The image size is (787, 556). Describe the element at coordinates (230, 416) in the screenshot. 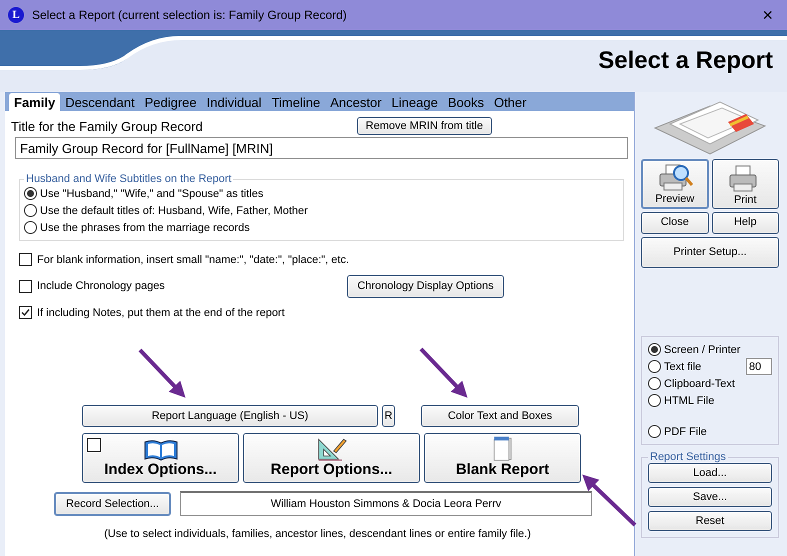

I see `report-language-button: Report Language (English - US)` at that location.